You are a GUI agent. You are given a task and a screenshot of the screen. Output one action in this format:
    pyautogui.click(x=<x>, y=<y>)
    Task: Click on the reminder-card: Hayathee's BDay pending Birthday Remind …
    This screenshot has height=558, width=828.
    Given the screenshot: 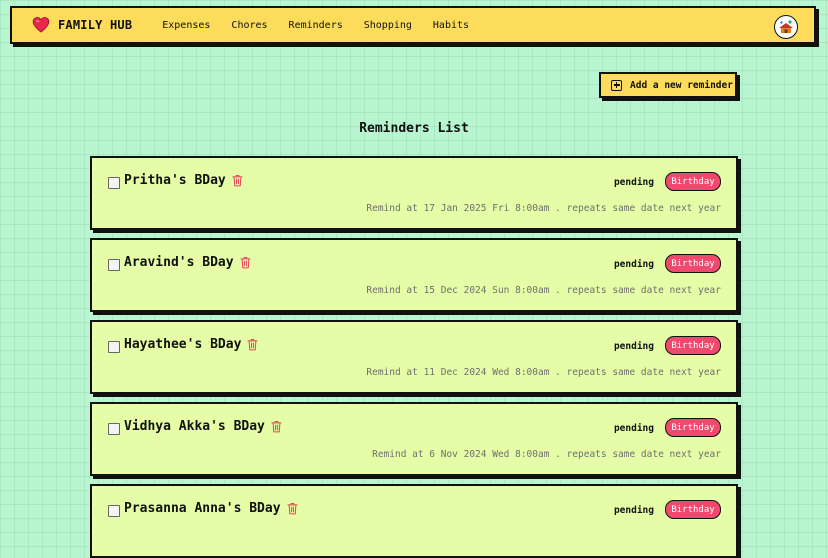 What is the action you would take?
    pyautogui.click(x=414, y=357)
    